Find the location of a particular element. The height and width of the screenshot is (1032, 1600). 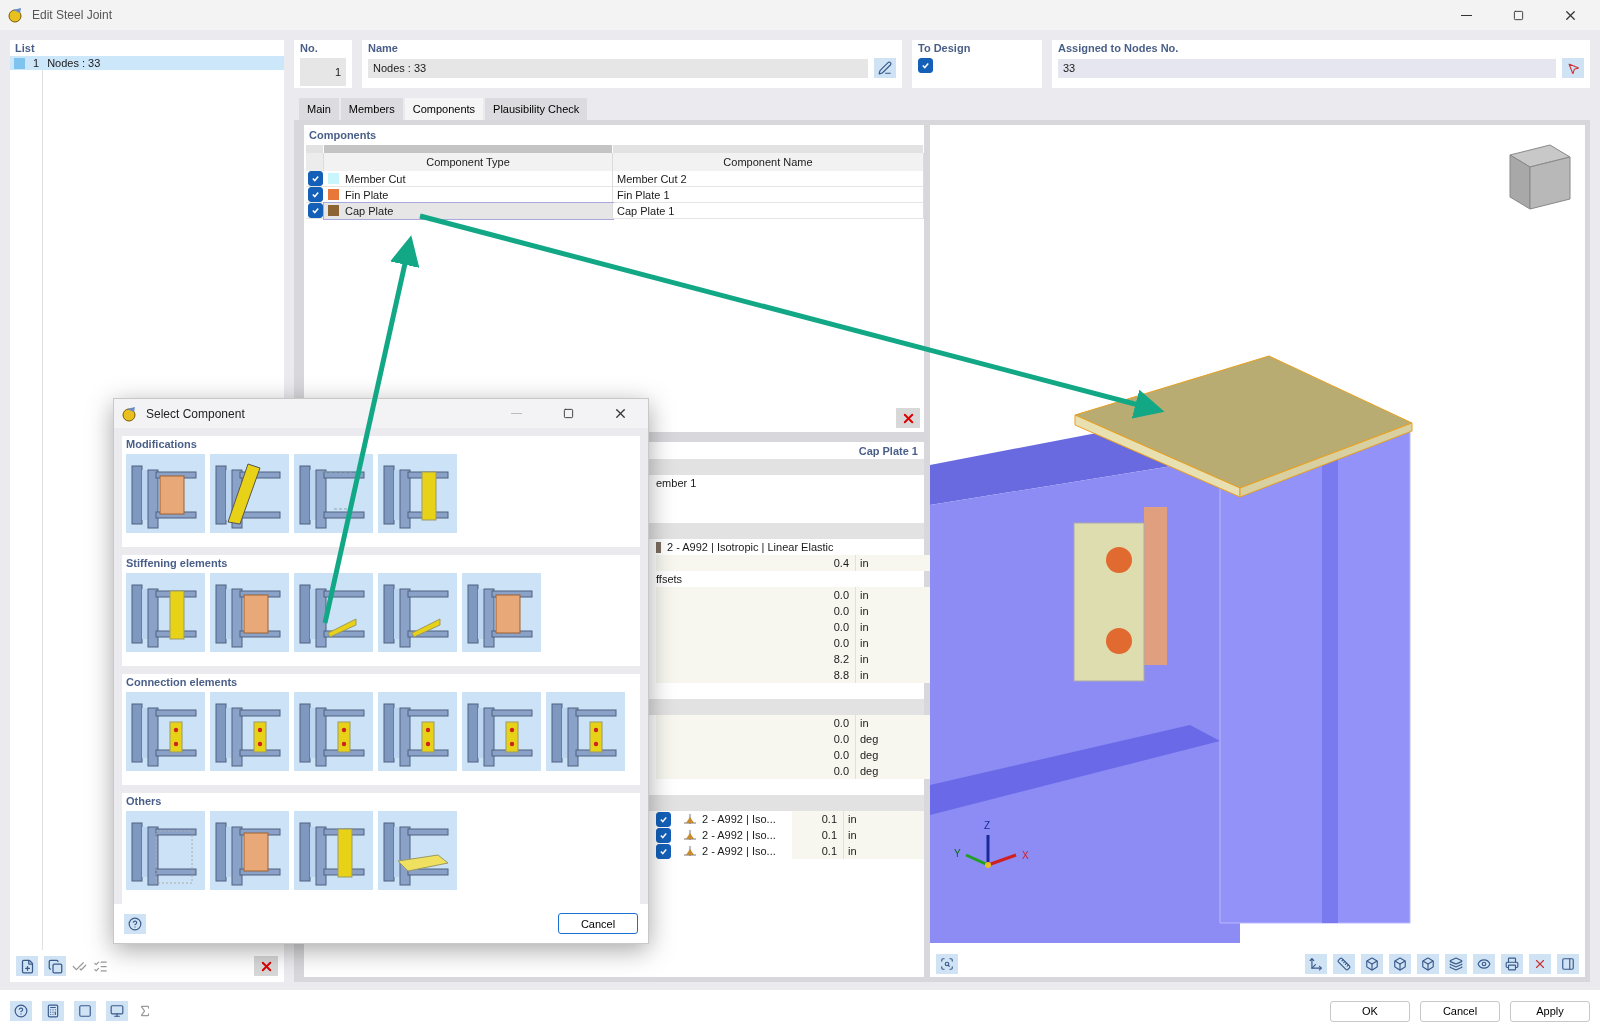

to-design-checkbox is located at coordinates (925, 65).